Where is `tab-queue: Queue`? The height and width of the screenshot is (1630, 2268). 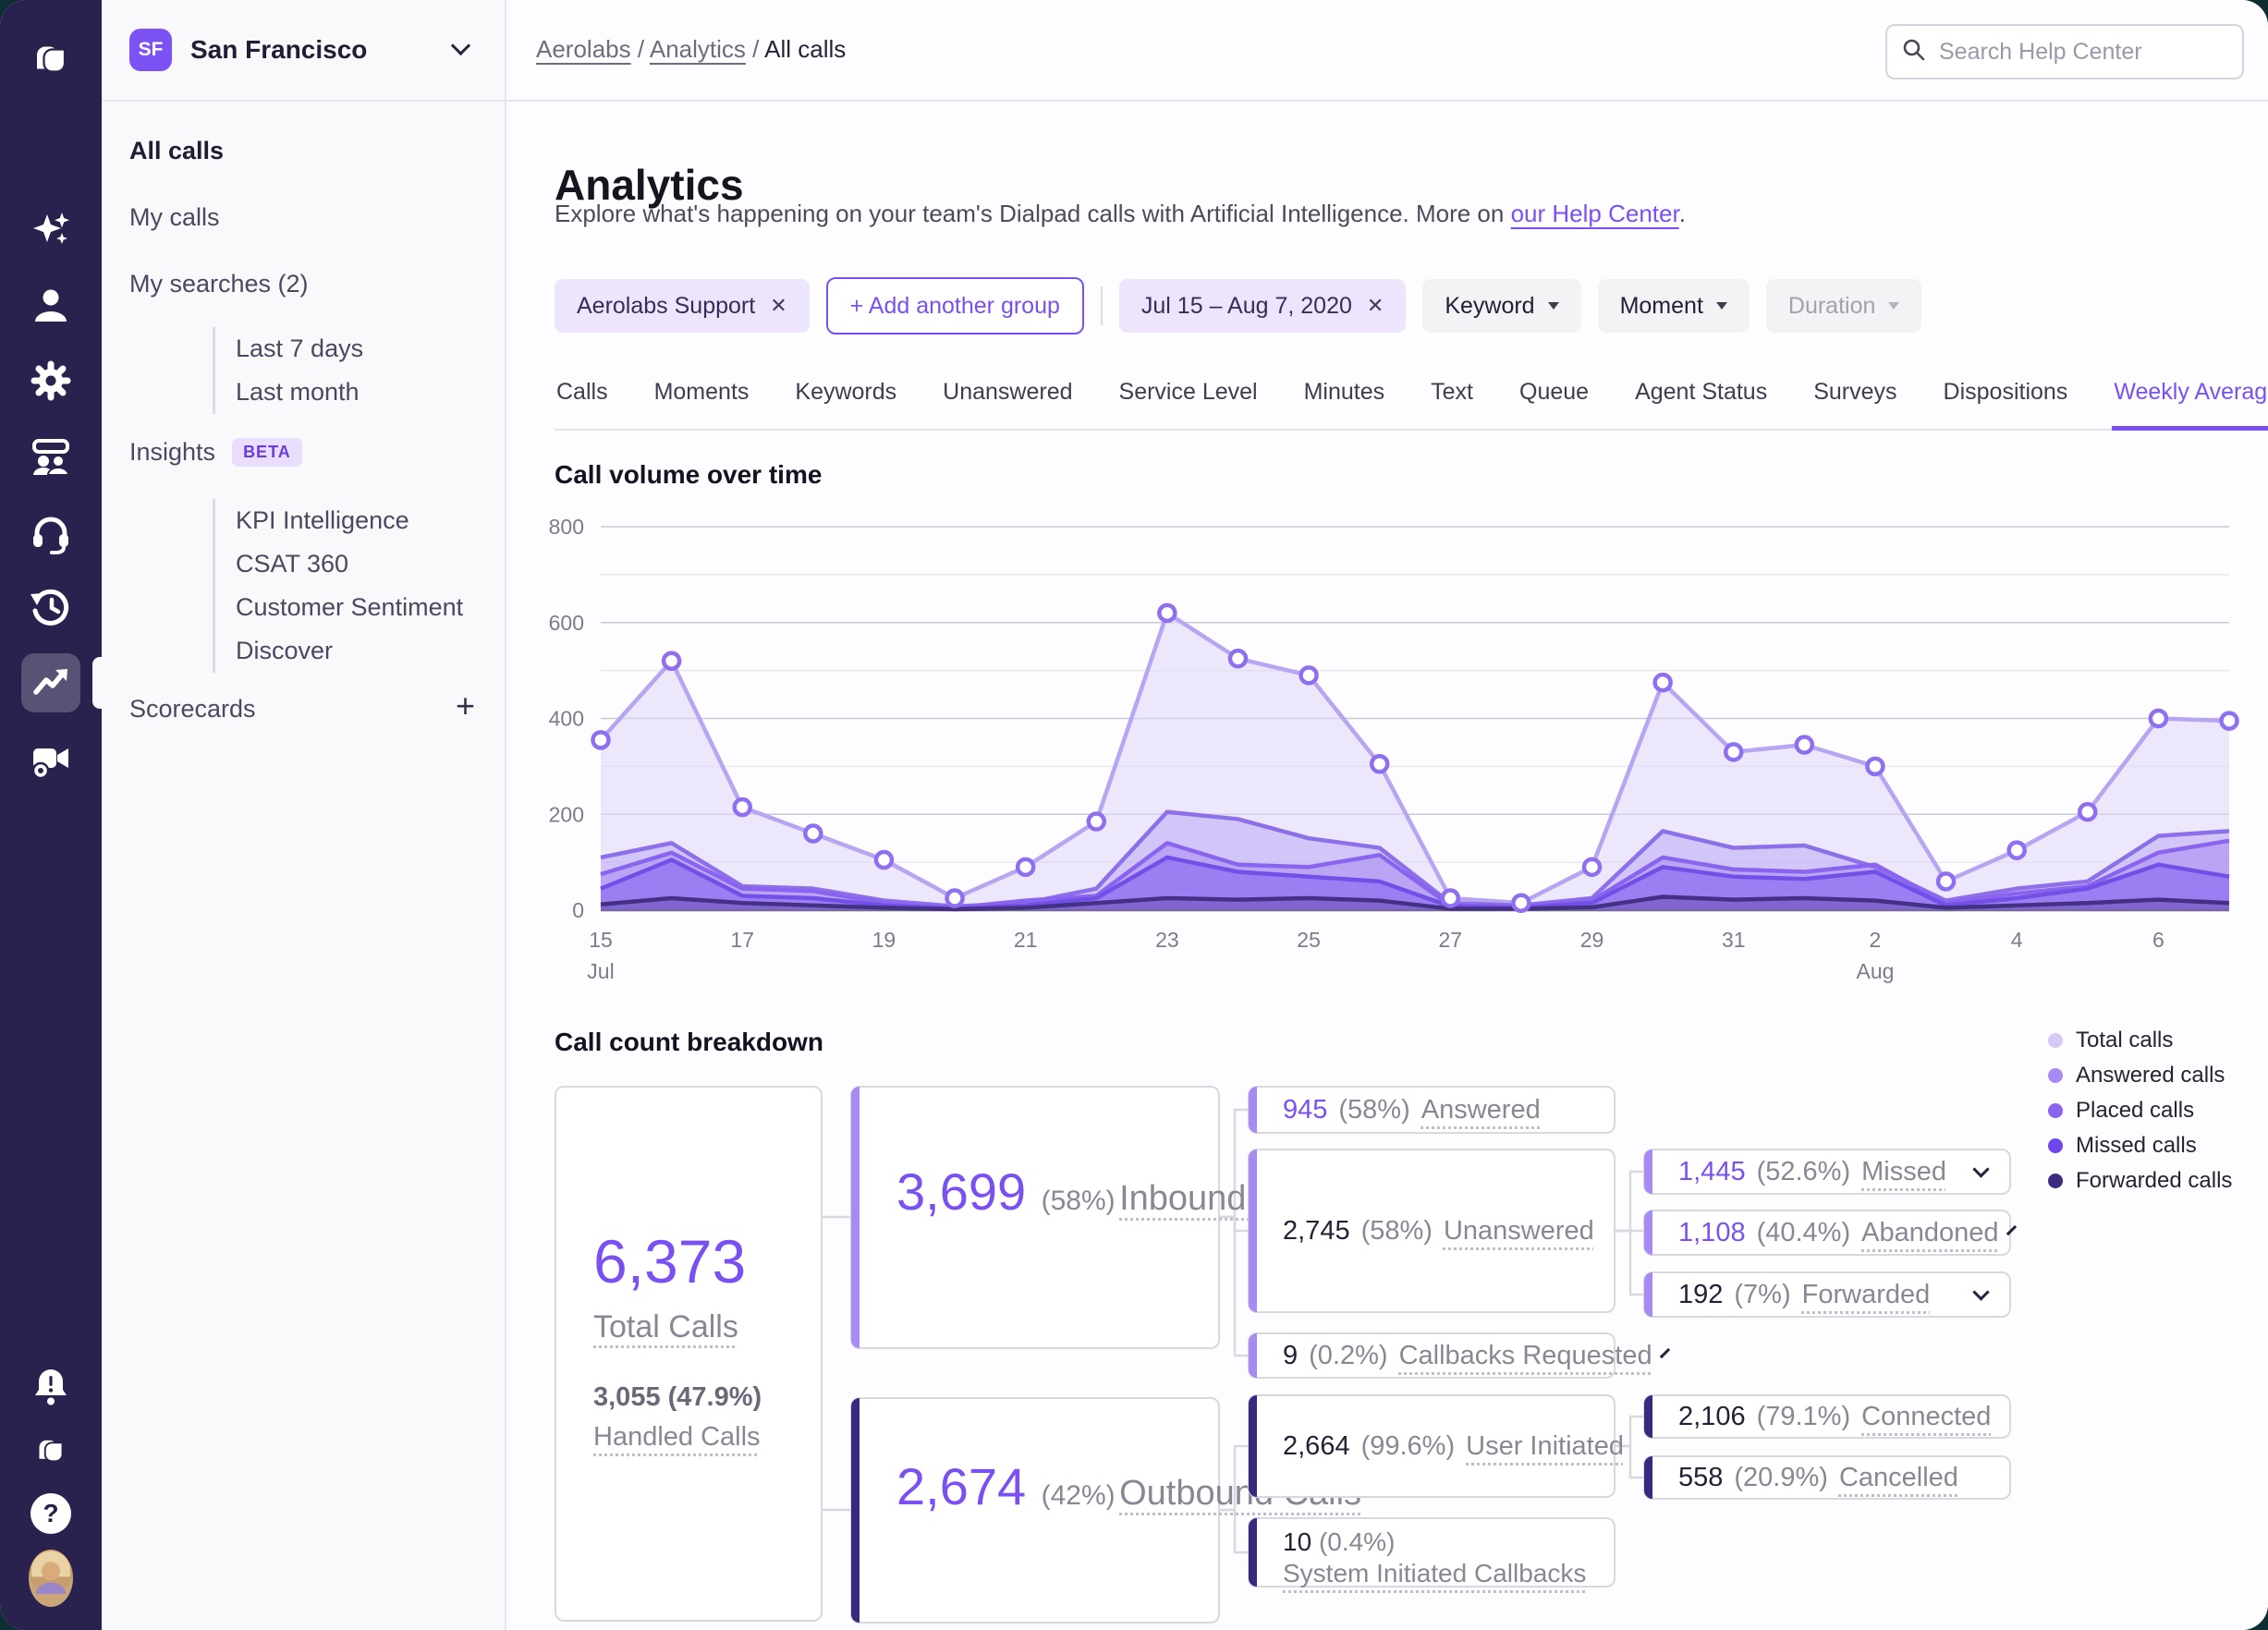
tab-queue: Queue is located at coordinates (1555, 399).